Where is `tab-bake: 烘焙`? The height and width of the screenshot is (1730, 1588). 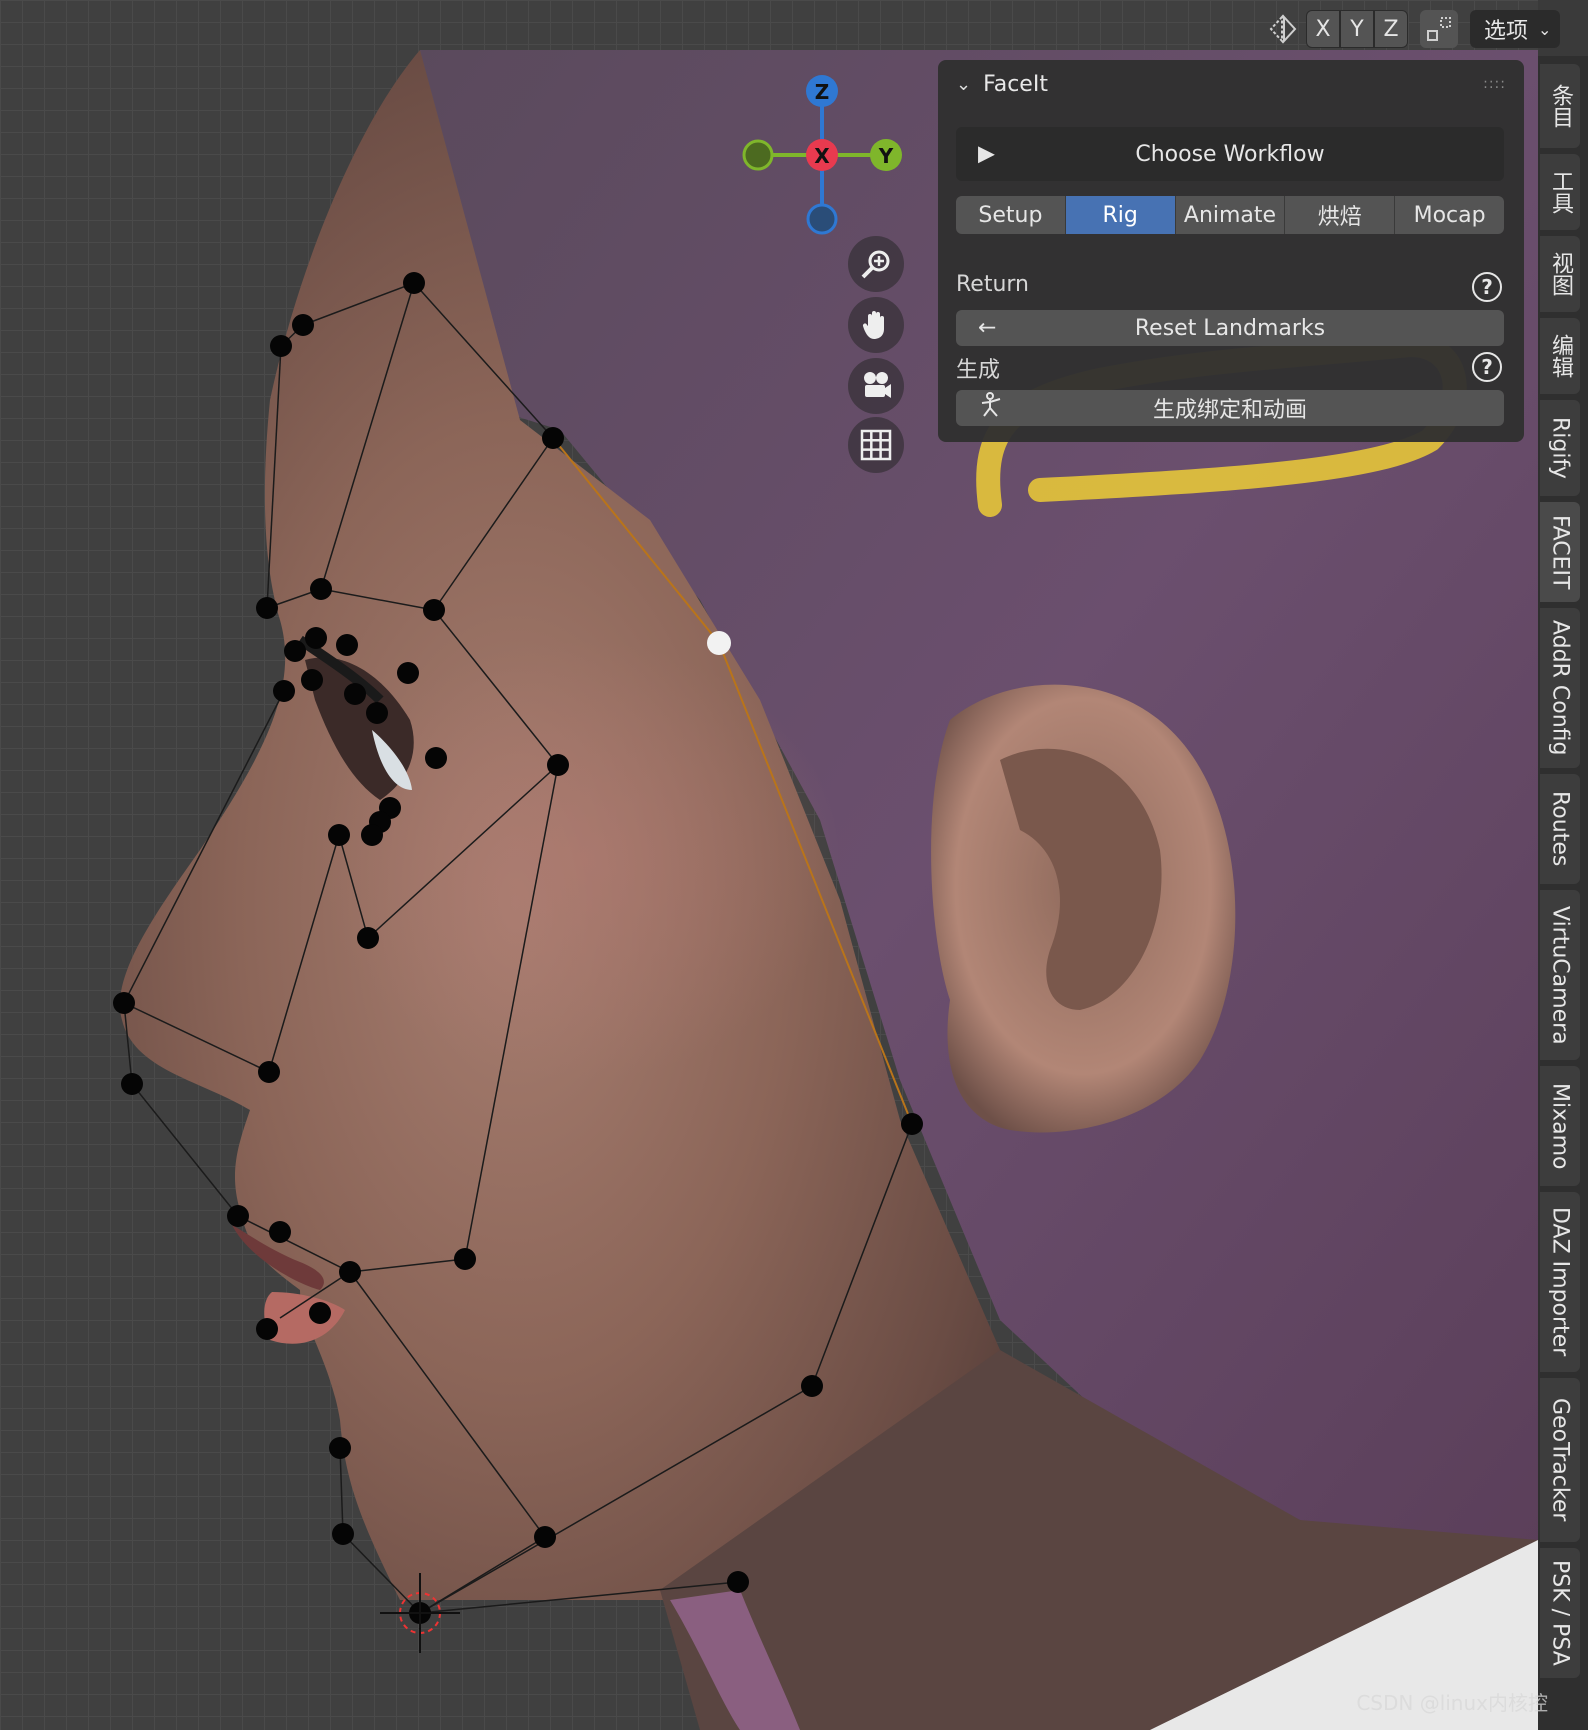 tab-bake: 烘焙 is located at coordinates (1340, 215).